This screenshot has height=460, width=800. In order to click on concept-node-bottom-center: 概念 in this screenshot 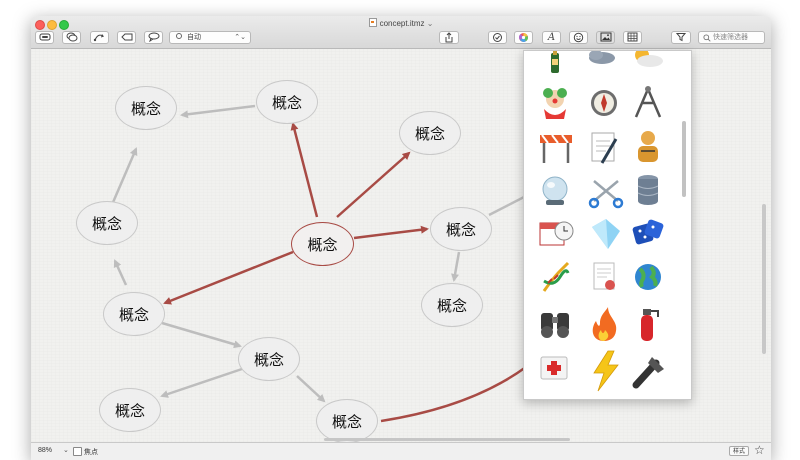, I will do `click(347, 420)`.